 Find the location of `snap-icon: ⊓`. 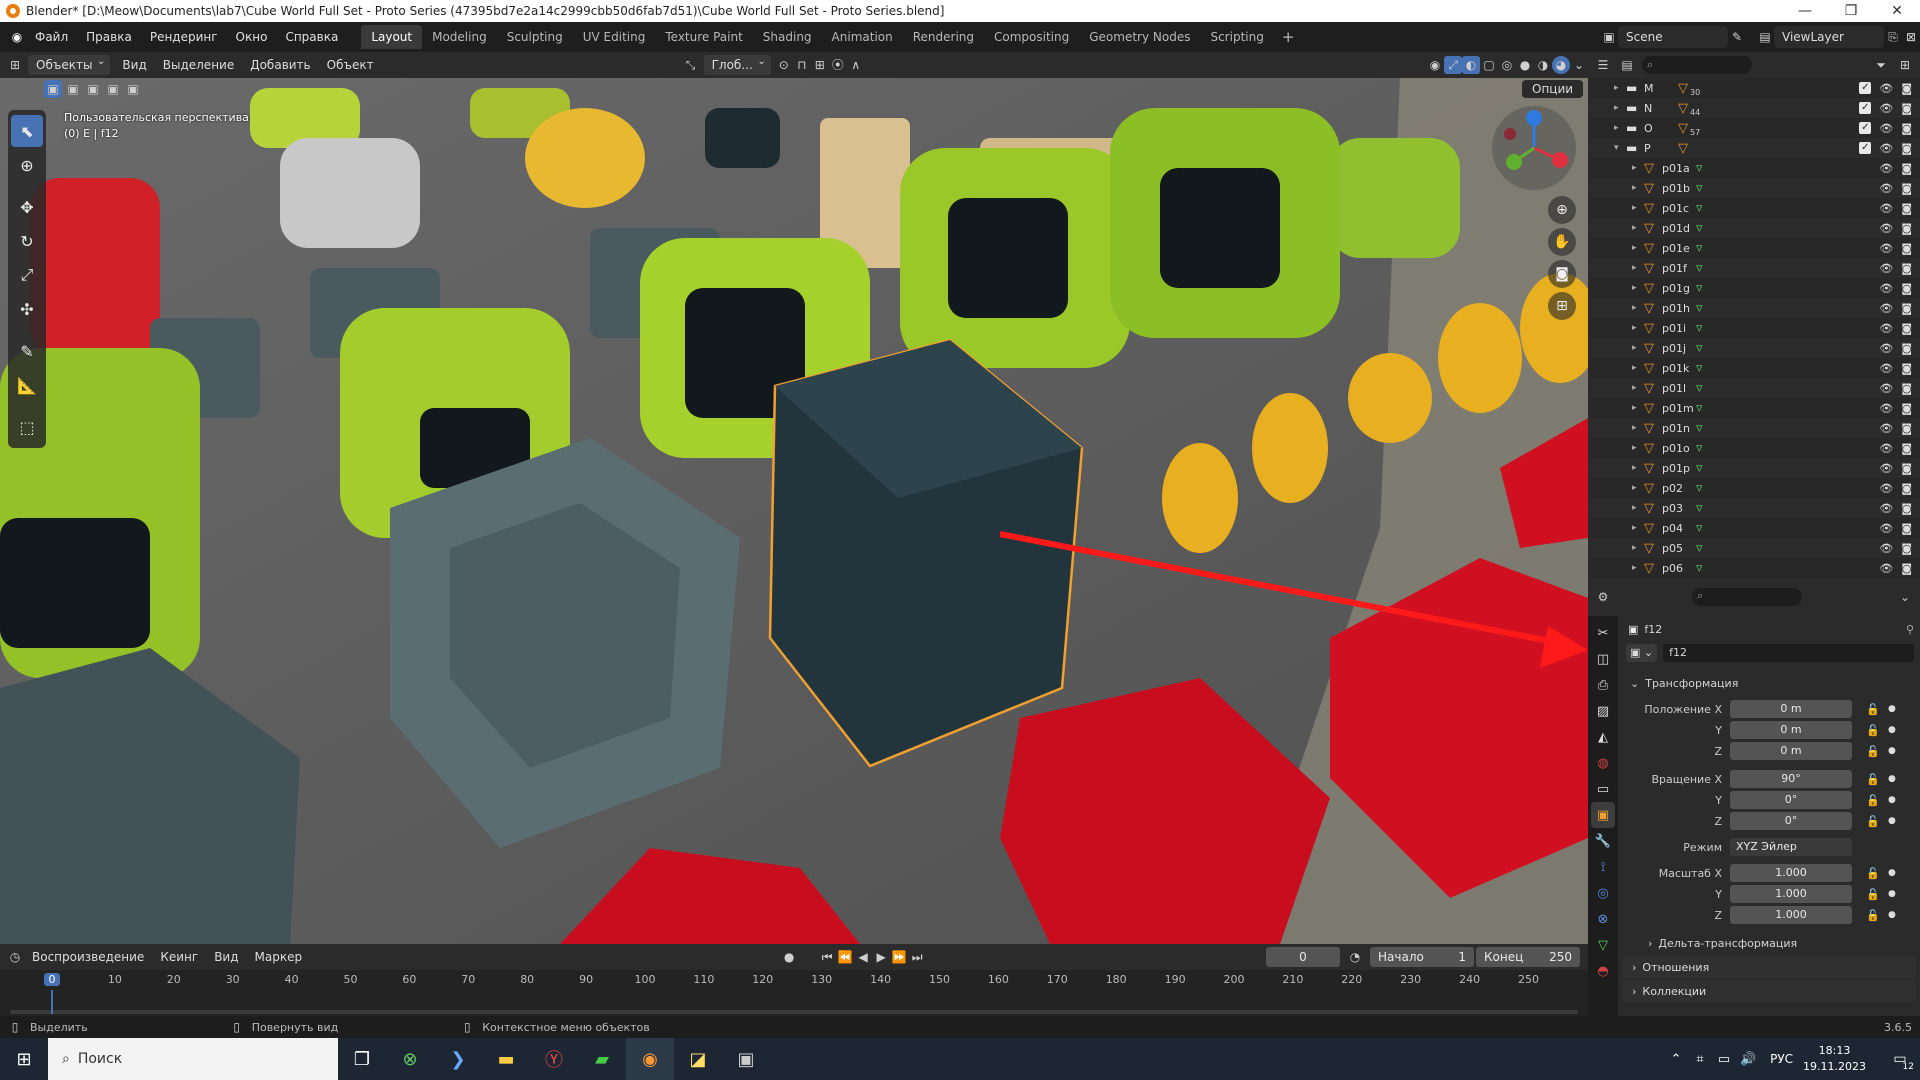

snap-icon: ⊓ is located at coordinates (802, 65).